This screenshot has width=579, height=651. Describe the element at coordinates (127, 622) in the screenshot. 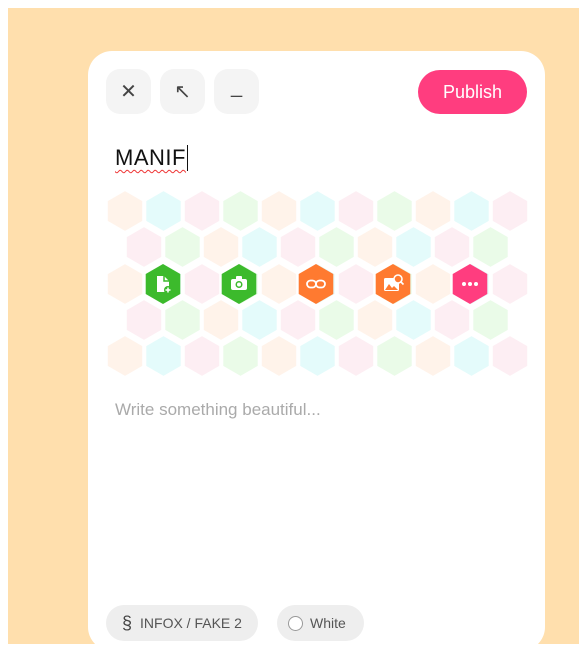

I see `section-icon: §` at that location.